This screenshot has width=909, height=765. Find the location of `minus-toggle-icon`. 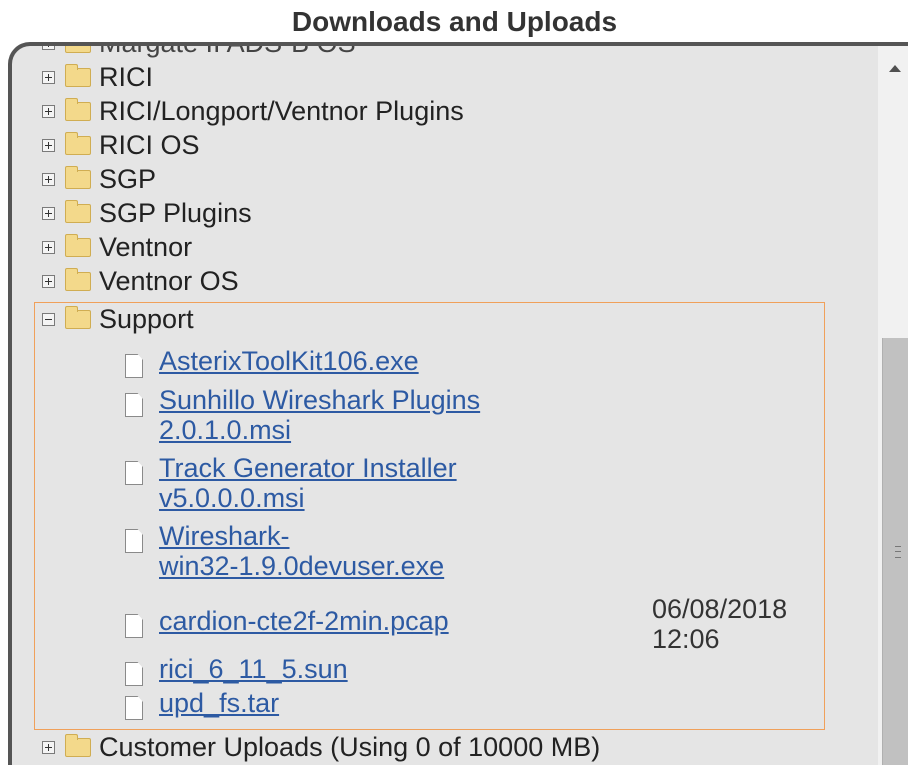

minus-toggle-icon is located at coordinates (48, 319).